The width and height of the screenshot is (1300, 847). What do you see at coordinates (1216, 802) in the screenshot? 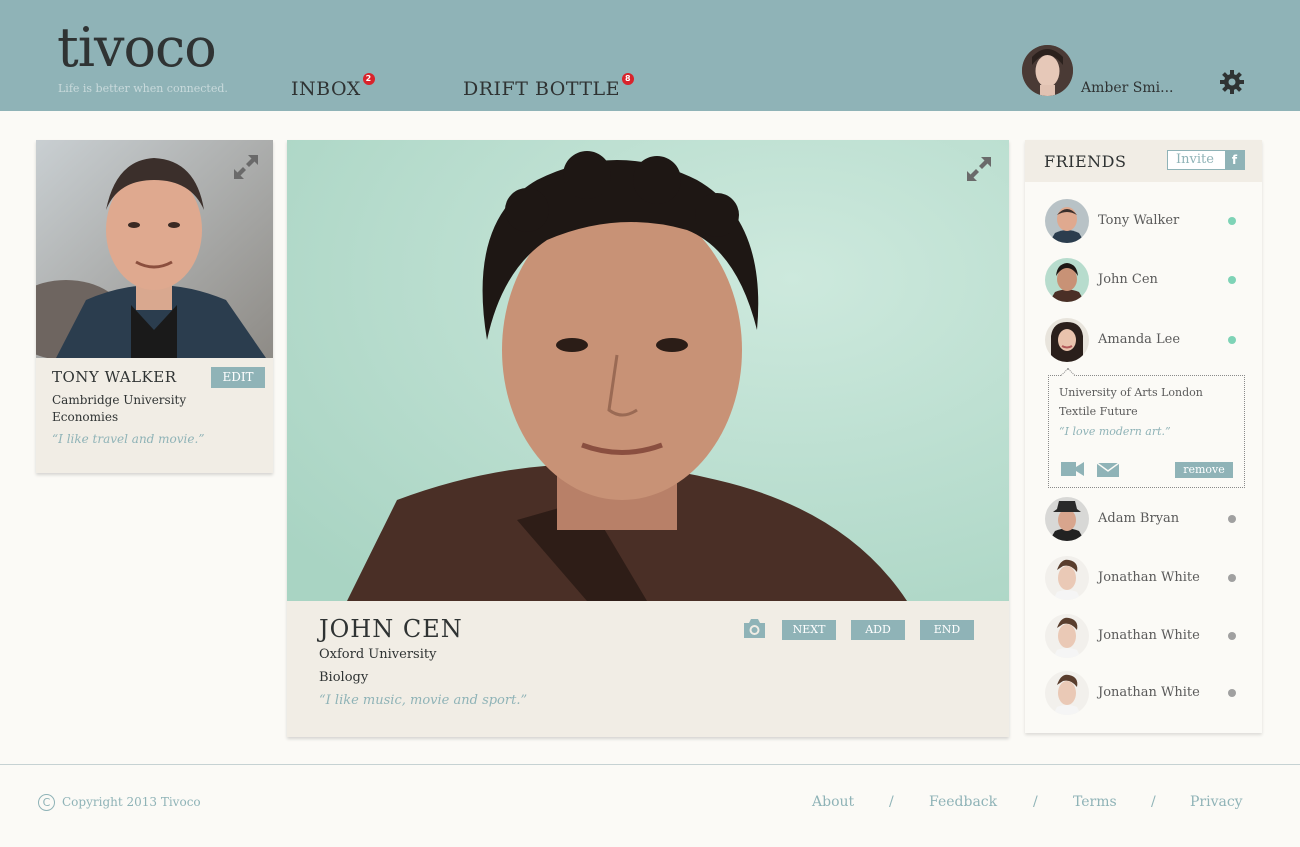
I see `footer-link-privacy: Privacy` at bounding box center [1216, 802].